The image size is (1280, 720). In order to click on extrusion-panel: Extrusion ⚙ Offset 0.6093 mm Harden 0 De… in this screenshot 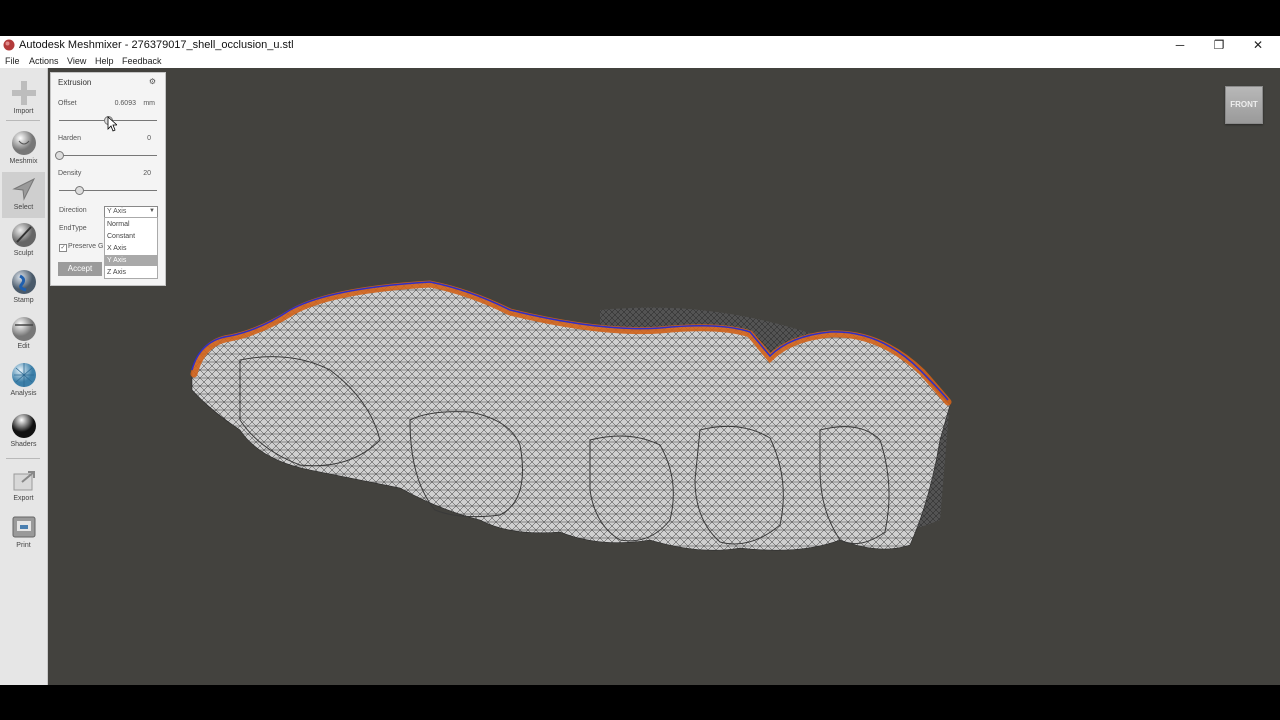, I will do `click(108, 179)`.